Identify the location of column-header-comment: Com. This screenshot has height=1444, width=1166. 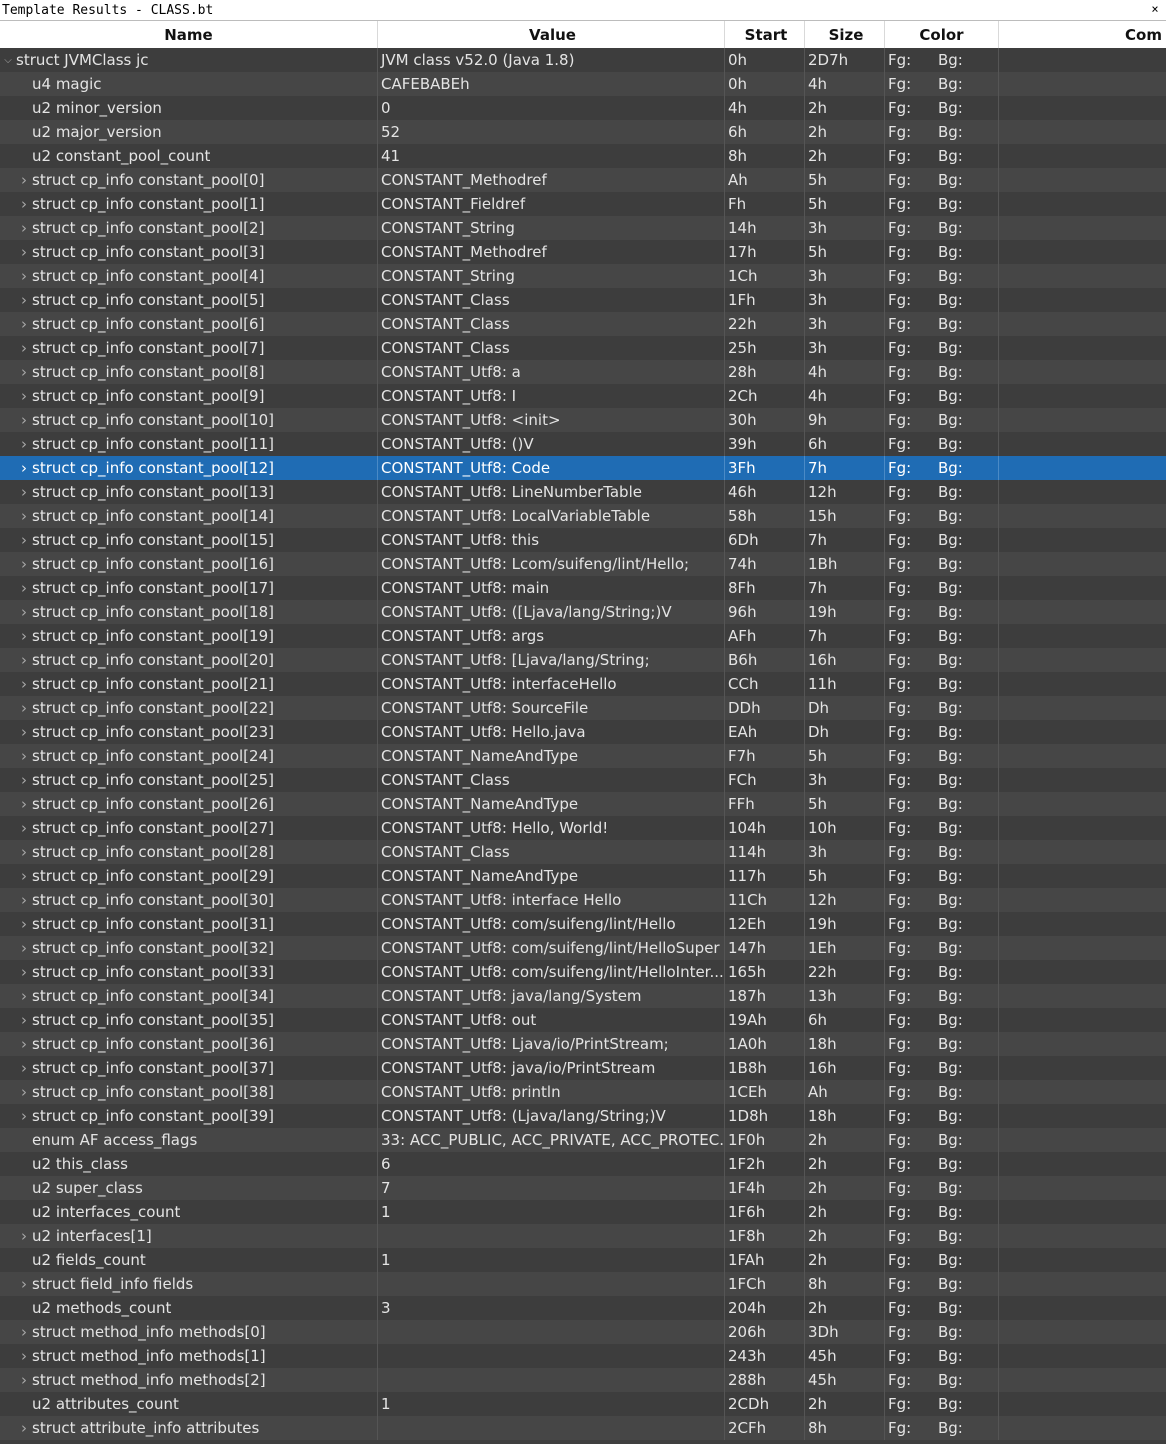
(1082, 34).